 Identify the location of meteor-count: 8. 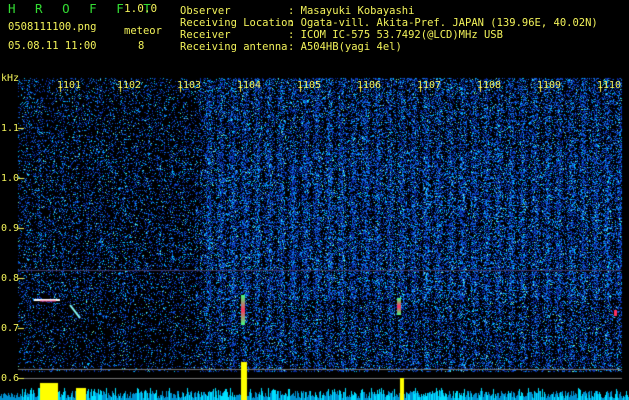
(141, 46).